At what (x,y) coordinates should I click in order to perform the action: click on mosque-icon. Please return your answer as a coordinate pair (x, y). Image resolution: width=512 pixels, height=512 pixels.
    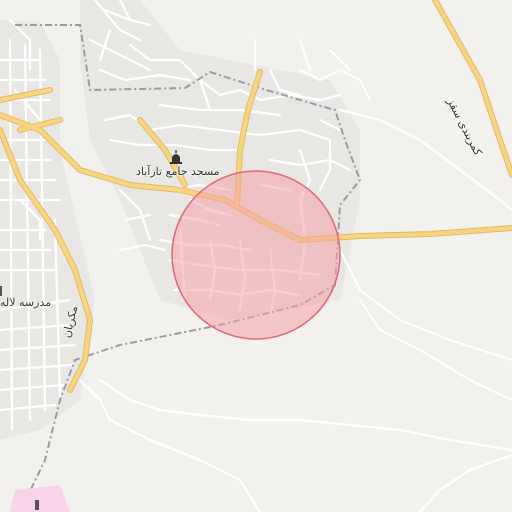
    Looking at the image, I should click on (176, 157).